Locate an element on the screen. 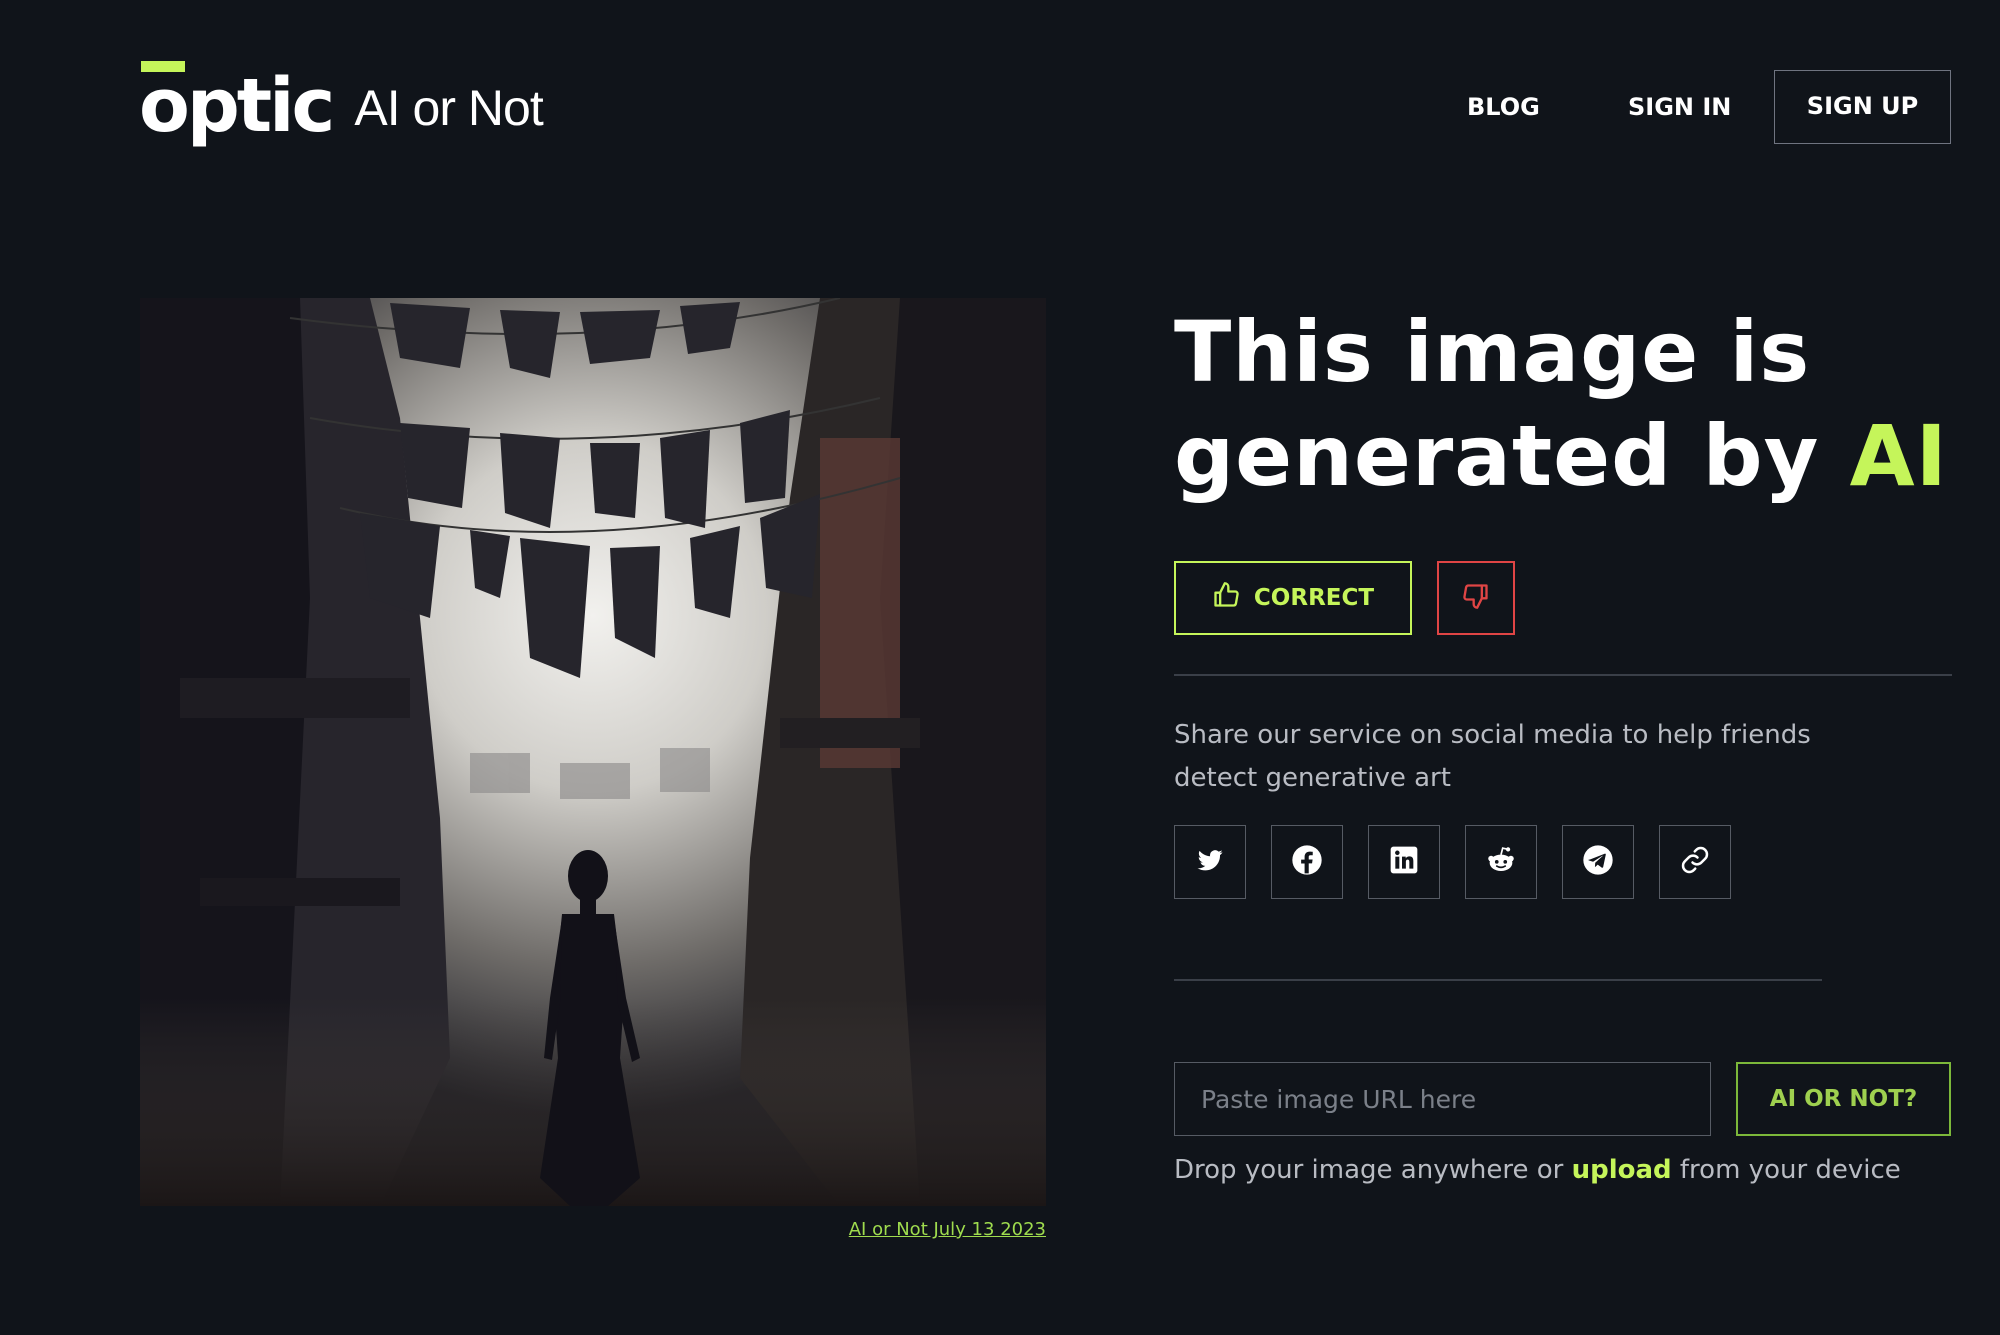 The image size is (2000, 1335). share-facebook-button is located at coordinates (1307, 862).